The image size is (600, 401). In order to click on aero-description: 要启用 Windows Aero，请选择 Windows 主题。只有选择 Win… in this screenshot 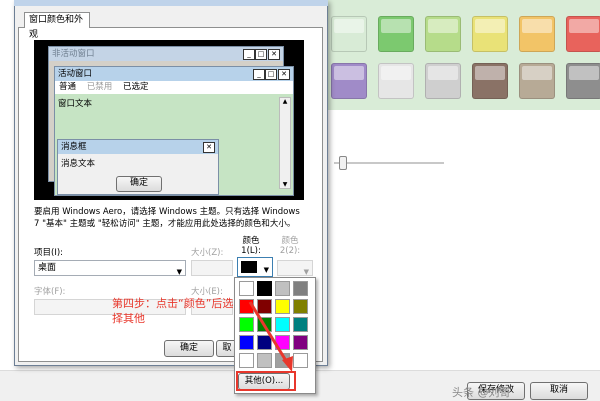, I will do `click(167, 218)`.